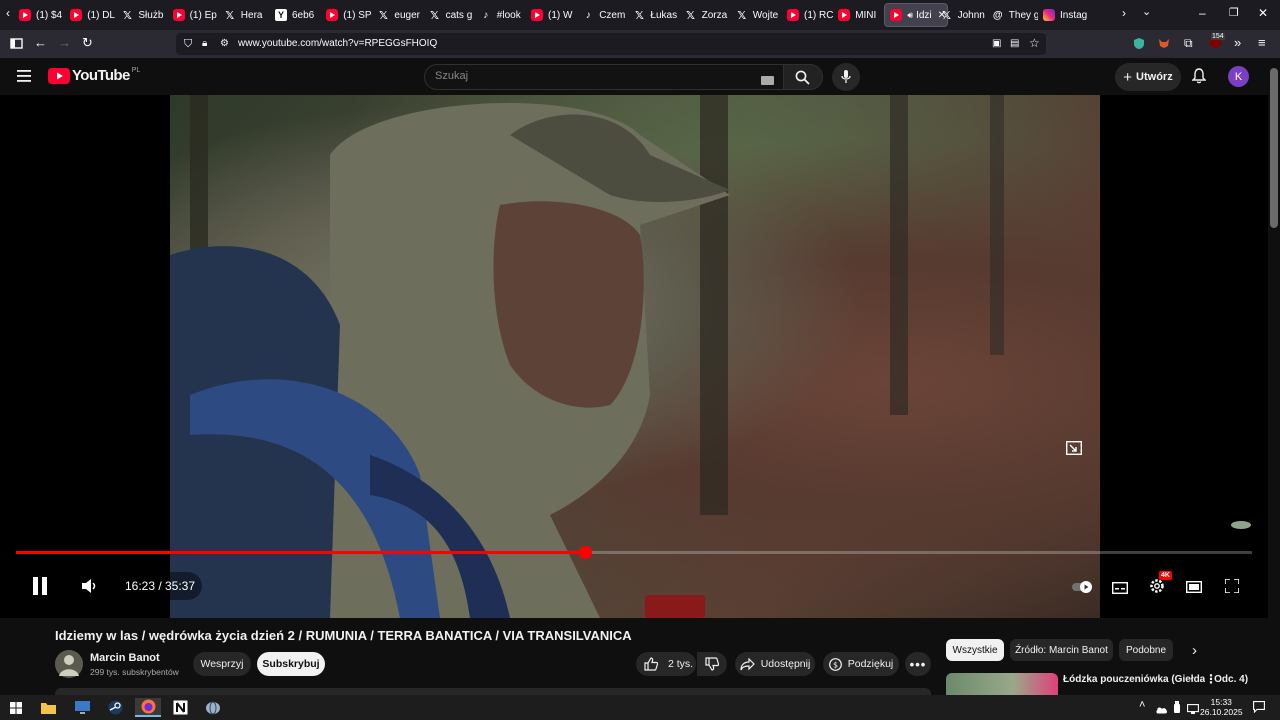 This screenshot has width=1280, height=720. Describe the element at coordinates (90, 588) in the screenshot. I see `volume-button` at that location.